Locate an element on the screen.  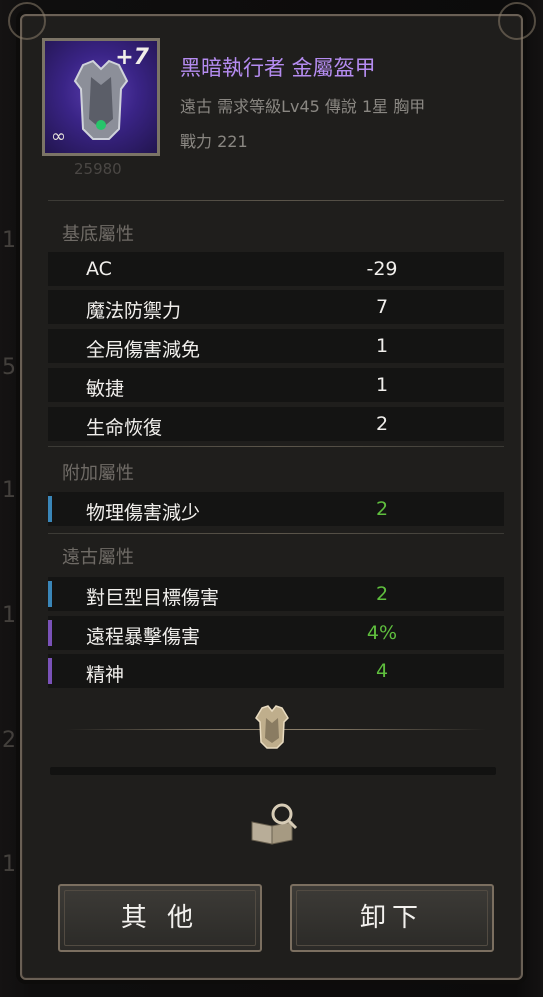
search-book-icon is located at coordinates (274, 824).